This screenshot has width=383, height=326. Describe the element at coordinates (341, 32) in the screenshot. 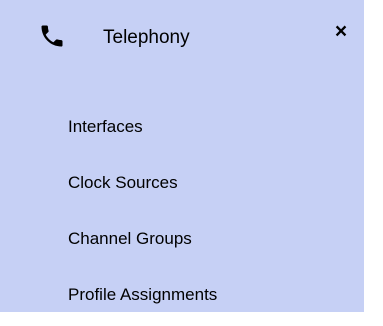

I see `close-icon: ×` at that location.